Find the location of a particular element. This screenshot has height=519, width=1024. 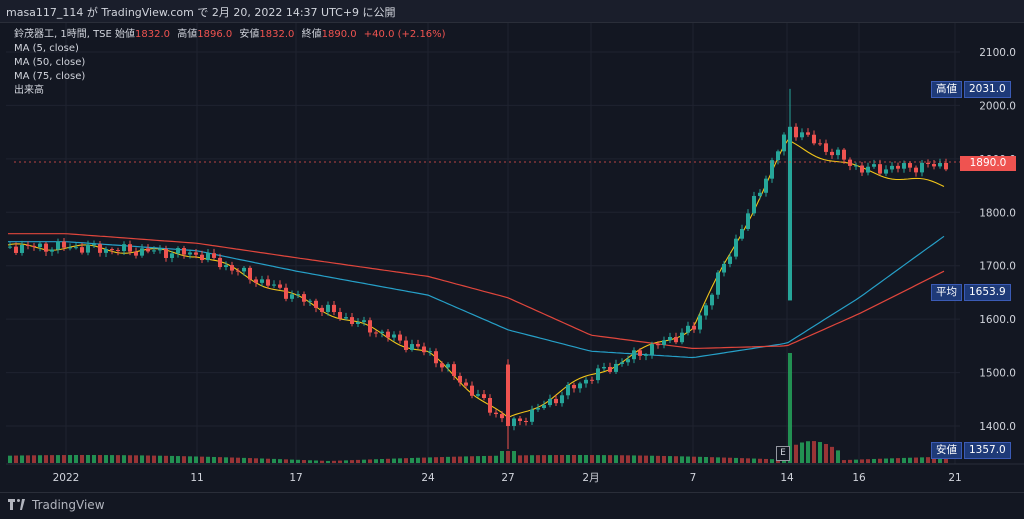

symbol-label: 鈴茂器工, 1時間, TSE is located at coordinates (63, 34).